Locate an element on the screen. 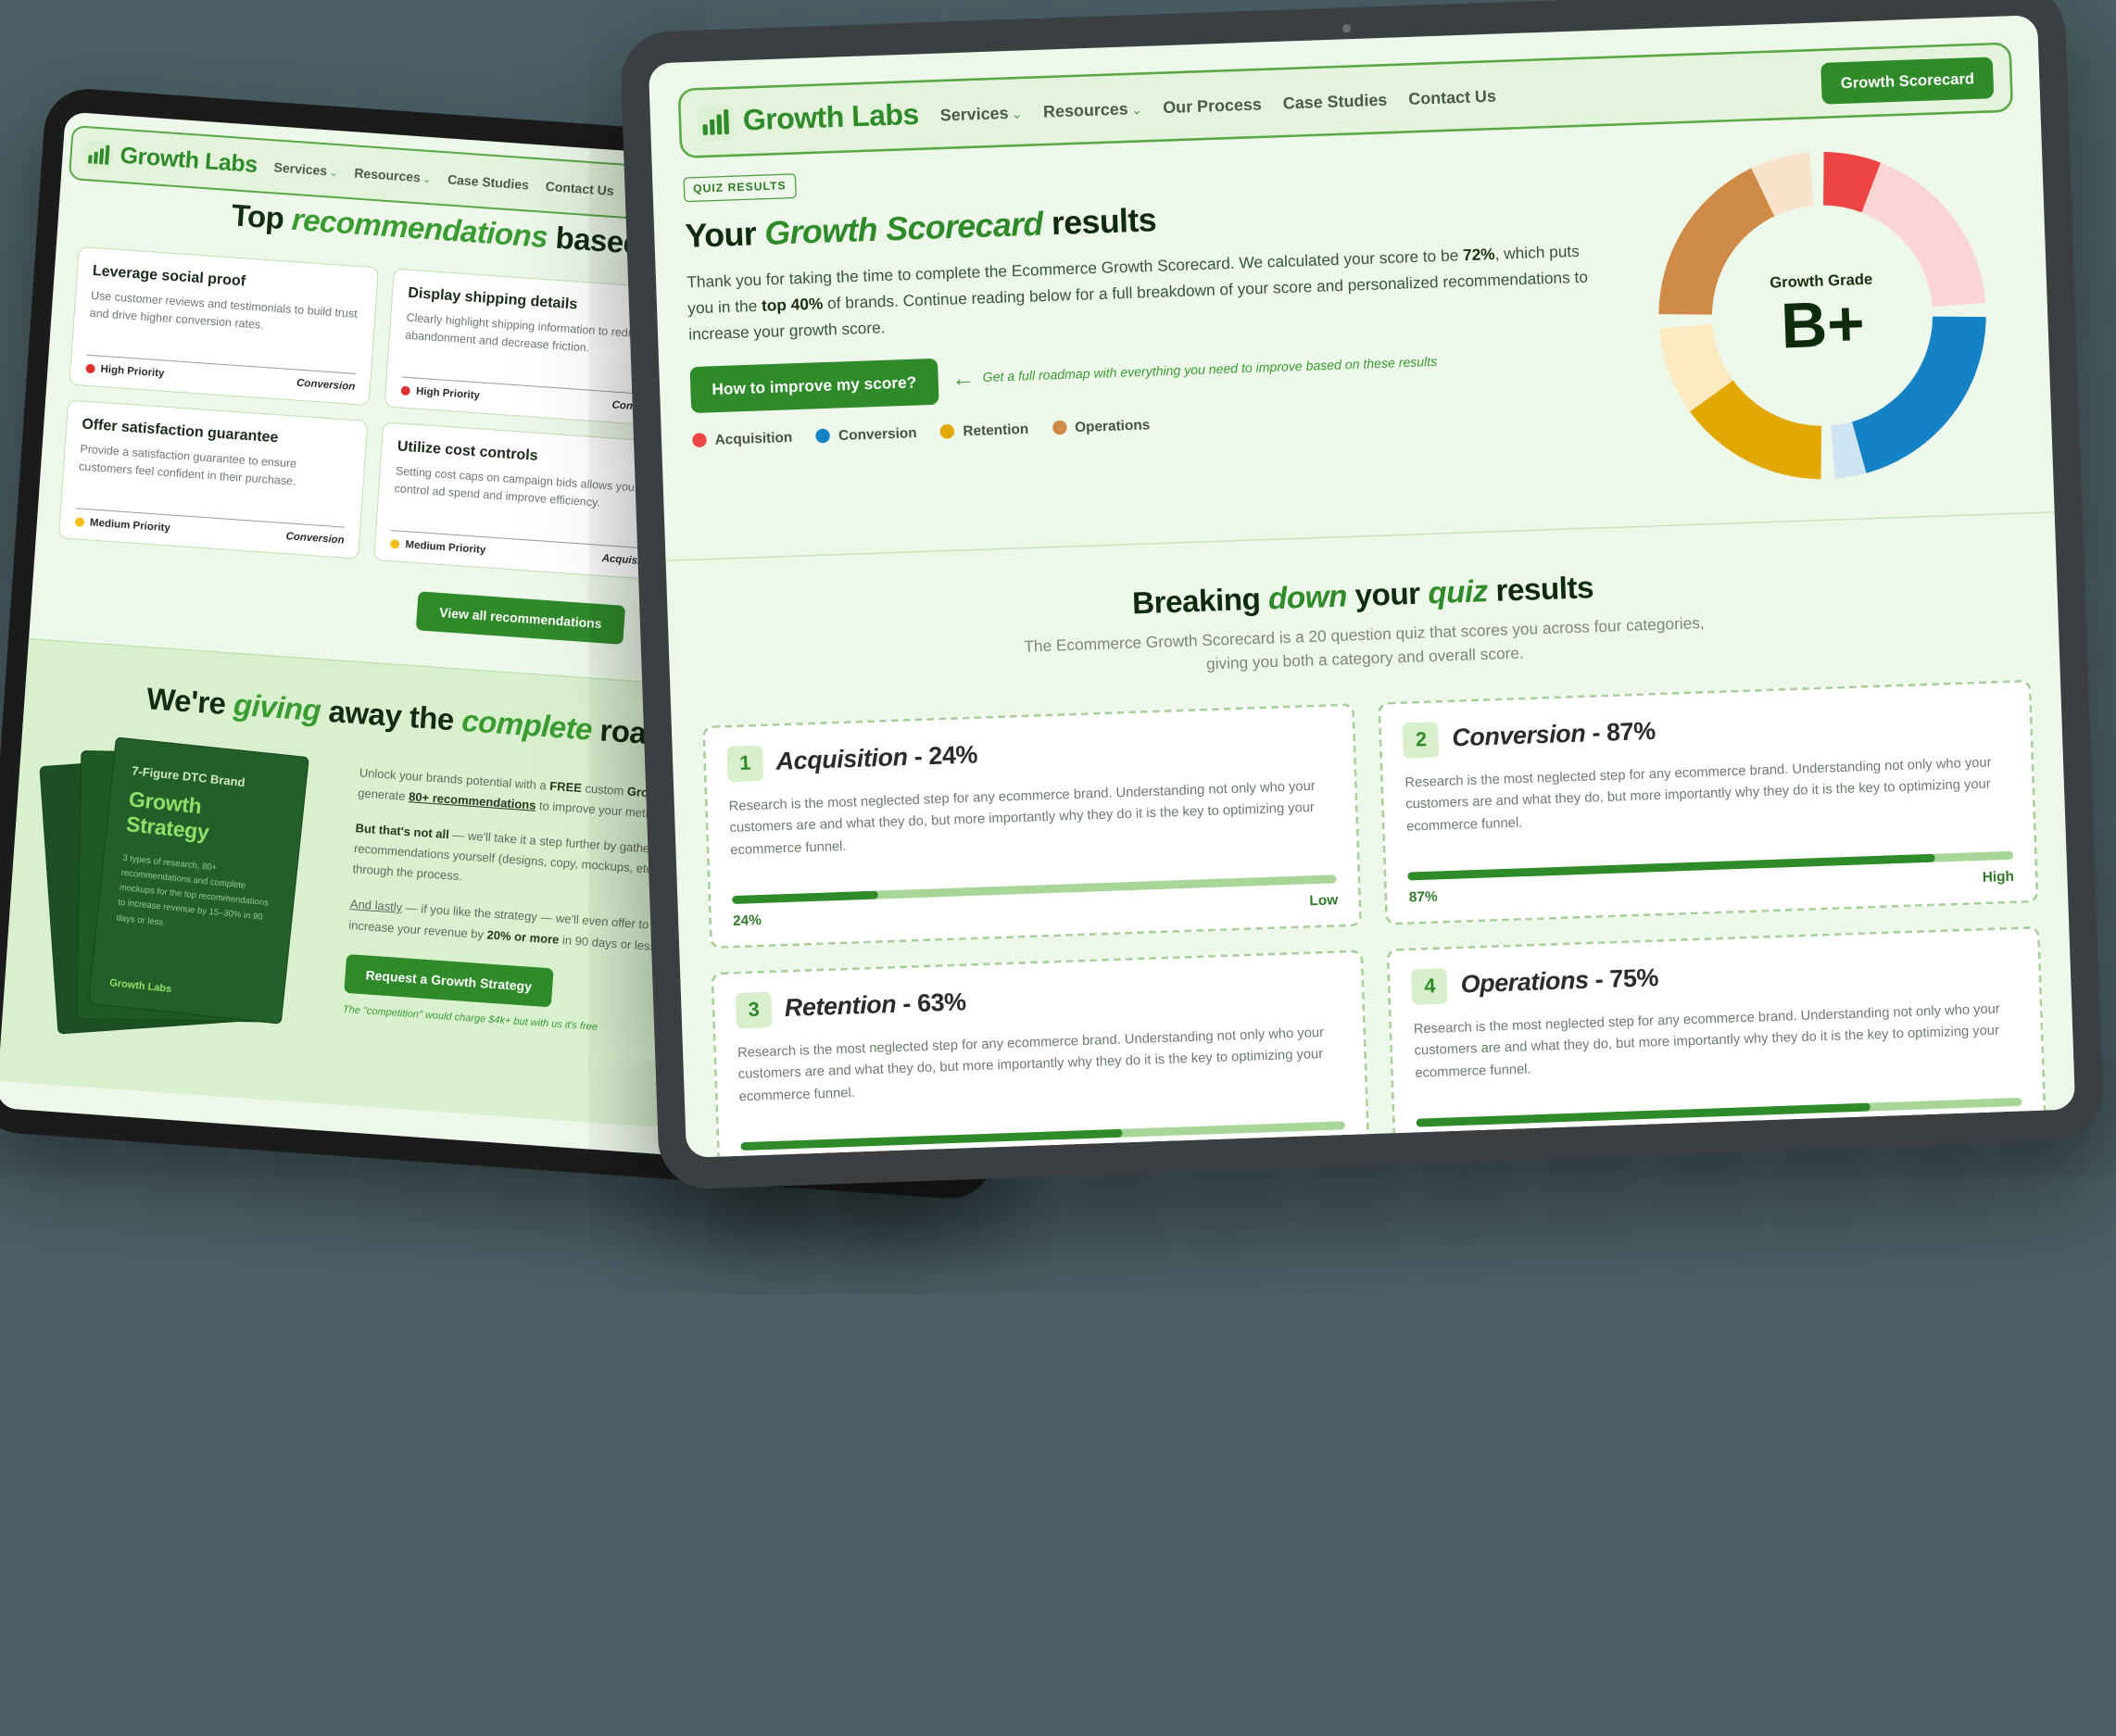 The width and height of the screenshot is (2116, 1736). how-to-improve-button: How to improve my score? is located at coordinates (814, 385).